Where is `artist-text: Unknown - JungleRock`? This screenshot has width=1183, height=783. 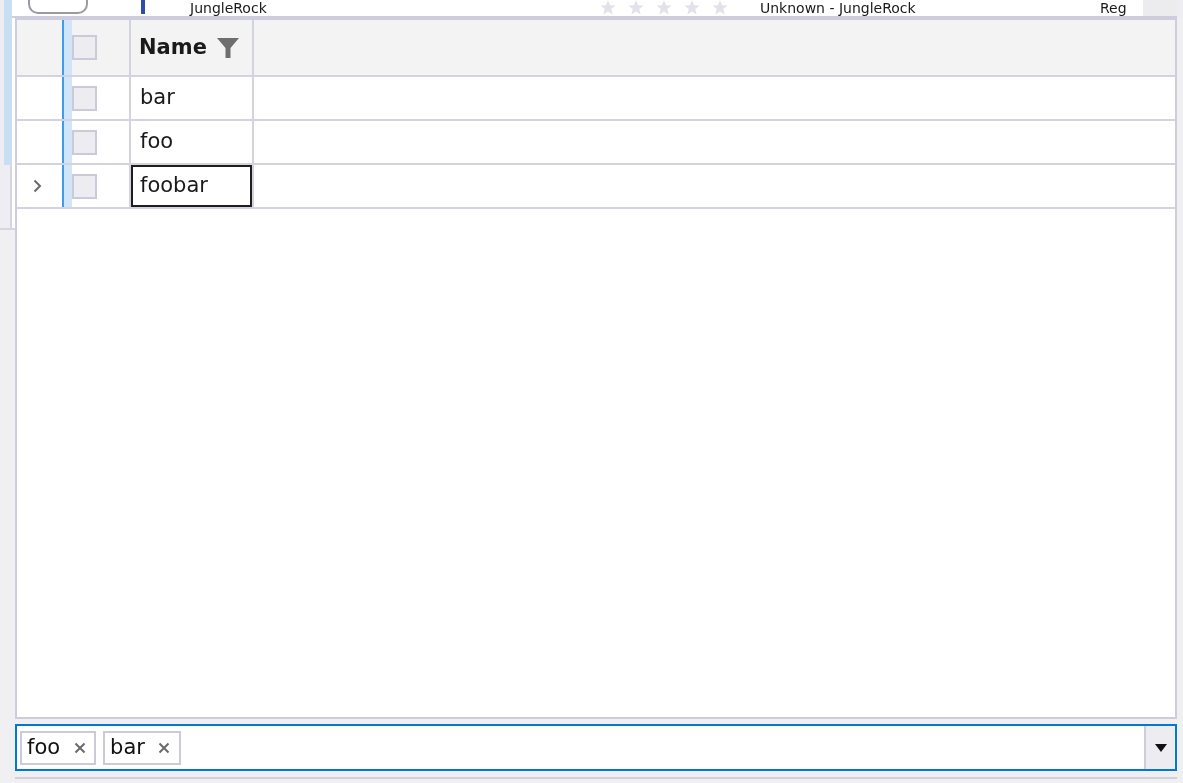
artist-text: Unknown - JungleRock is located at coordinates (838, 8).